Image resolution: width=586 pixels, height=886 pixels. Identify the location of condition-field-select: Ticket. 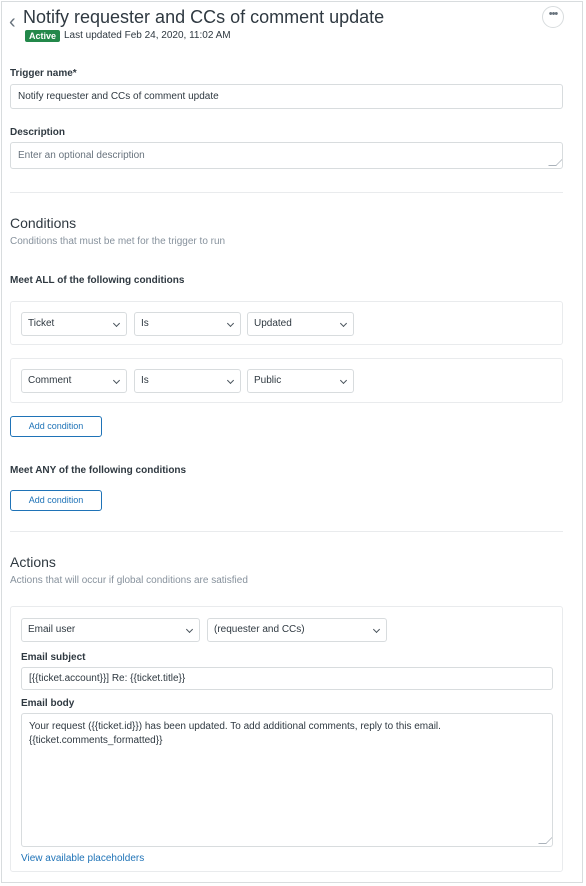
(74, 324).